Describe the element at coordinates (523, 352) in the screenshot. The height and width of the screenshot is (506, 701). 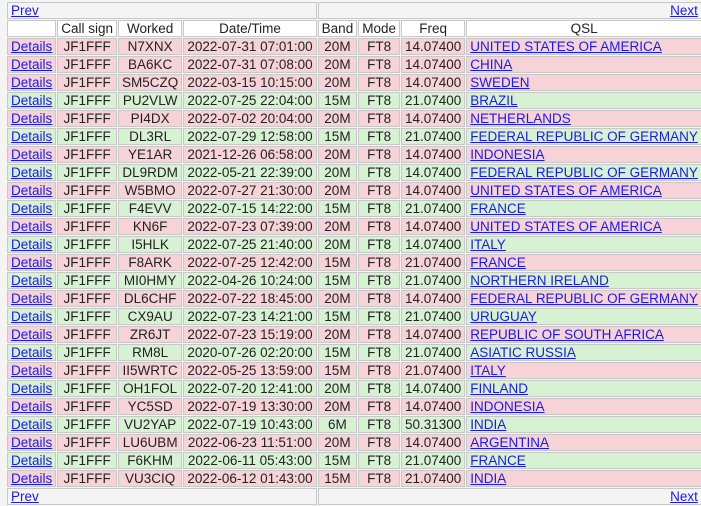
I see `qsl-link: ASIATIC RUSSIA` at that location.